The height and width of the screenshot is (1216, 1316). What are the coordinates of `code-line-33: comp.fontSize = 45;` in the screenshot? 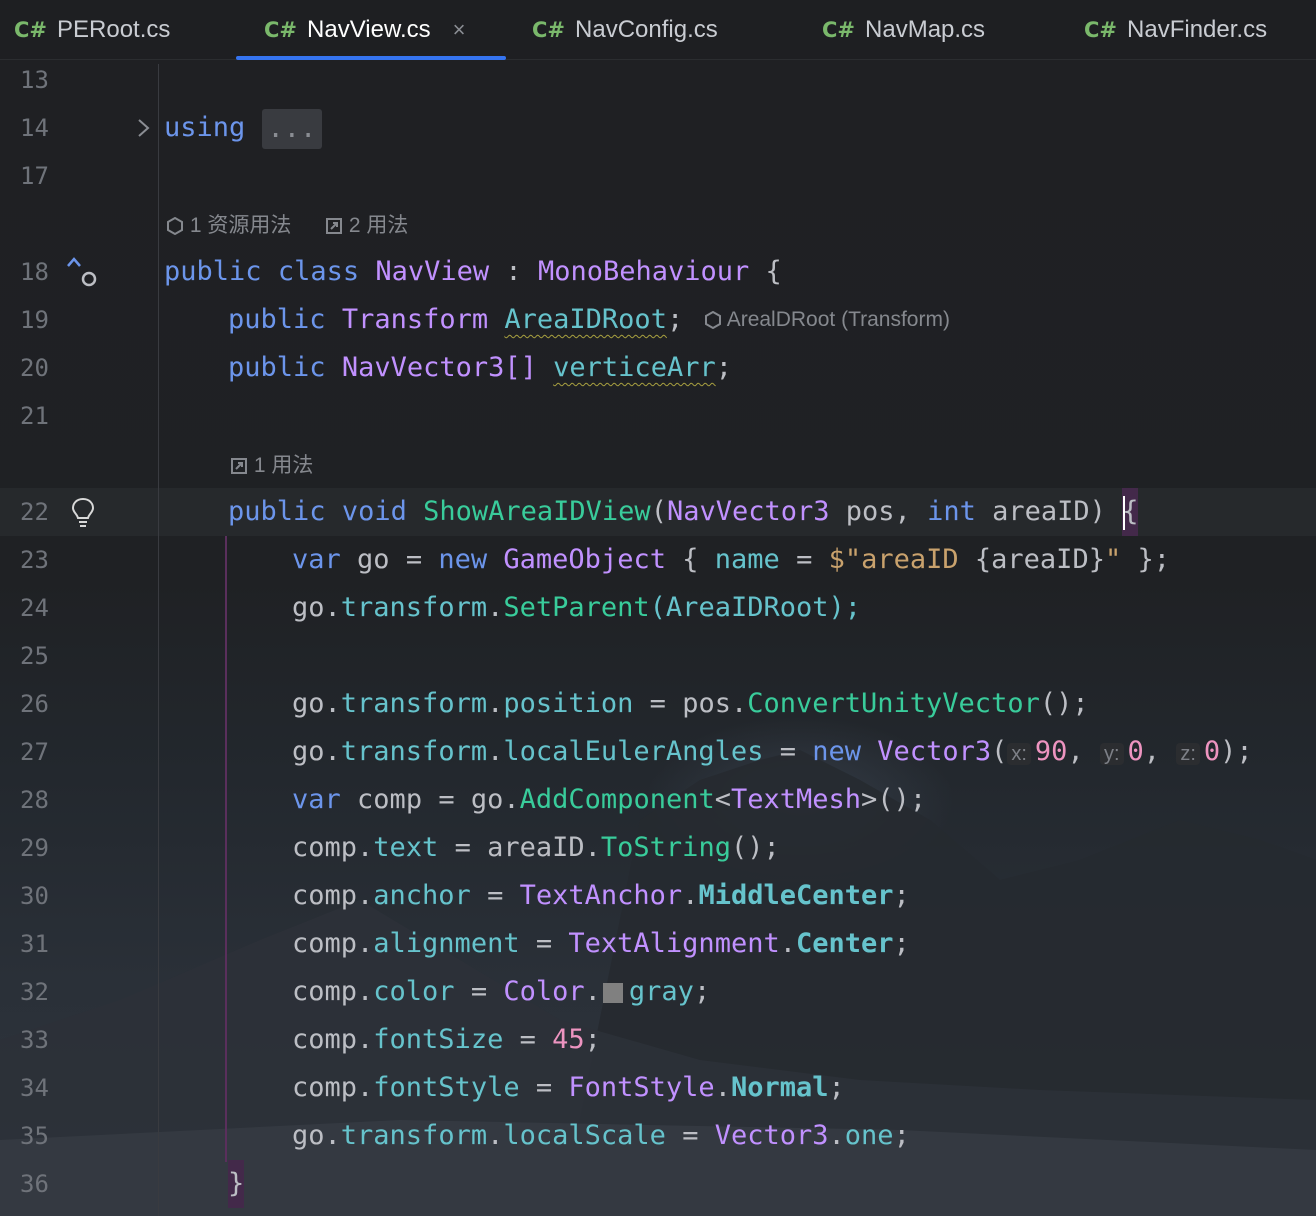 It's located at (446, 1040).